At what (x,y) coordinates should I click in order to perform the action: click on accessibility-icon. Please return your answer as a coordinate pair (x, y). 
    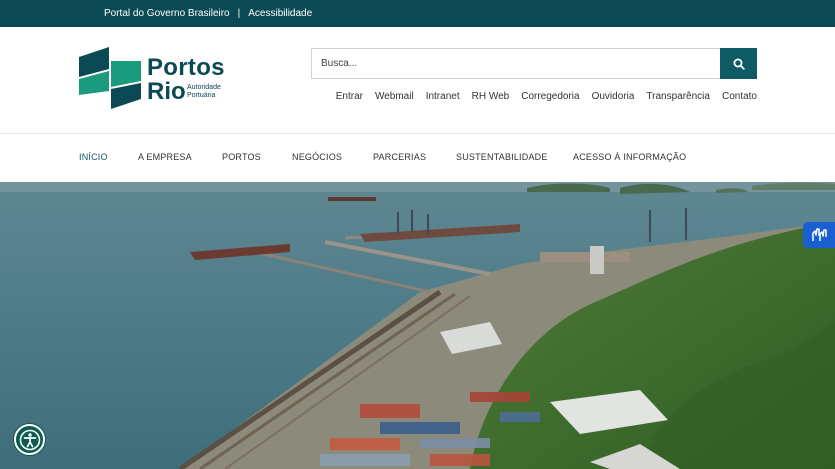
    Looking at the image, I should click on (29, 439).